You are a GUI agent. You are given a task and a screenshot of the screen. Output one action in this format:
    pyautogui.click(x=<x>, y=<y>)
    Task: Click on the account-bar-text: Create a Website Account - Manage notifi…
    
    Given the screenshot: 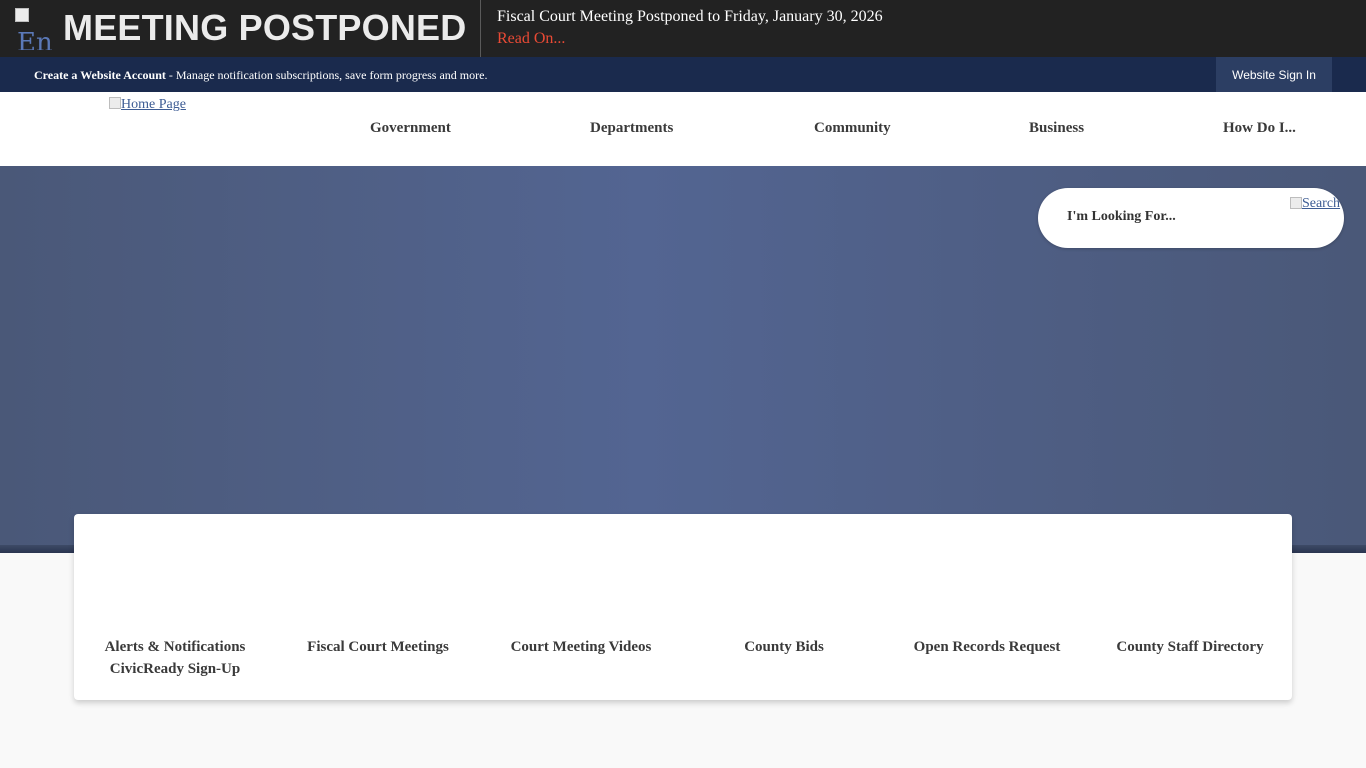 What is the action you would take?
    pyautogui.click(x=260, y=75)
    